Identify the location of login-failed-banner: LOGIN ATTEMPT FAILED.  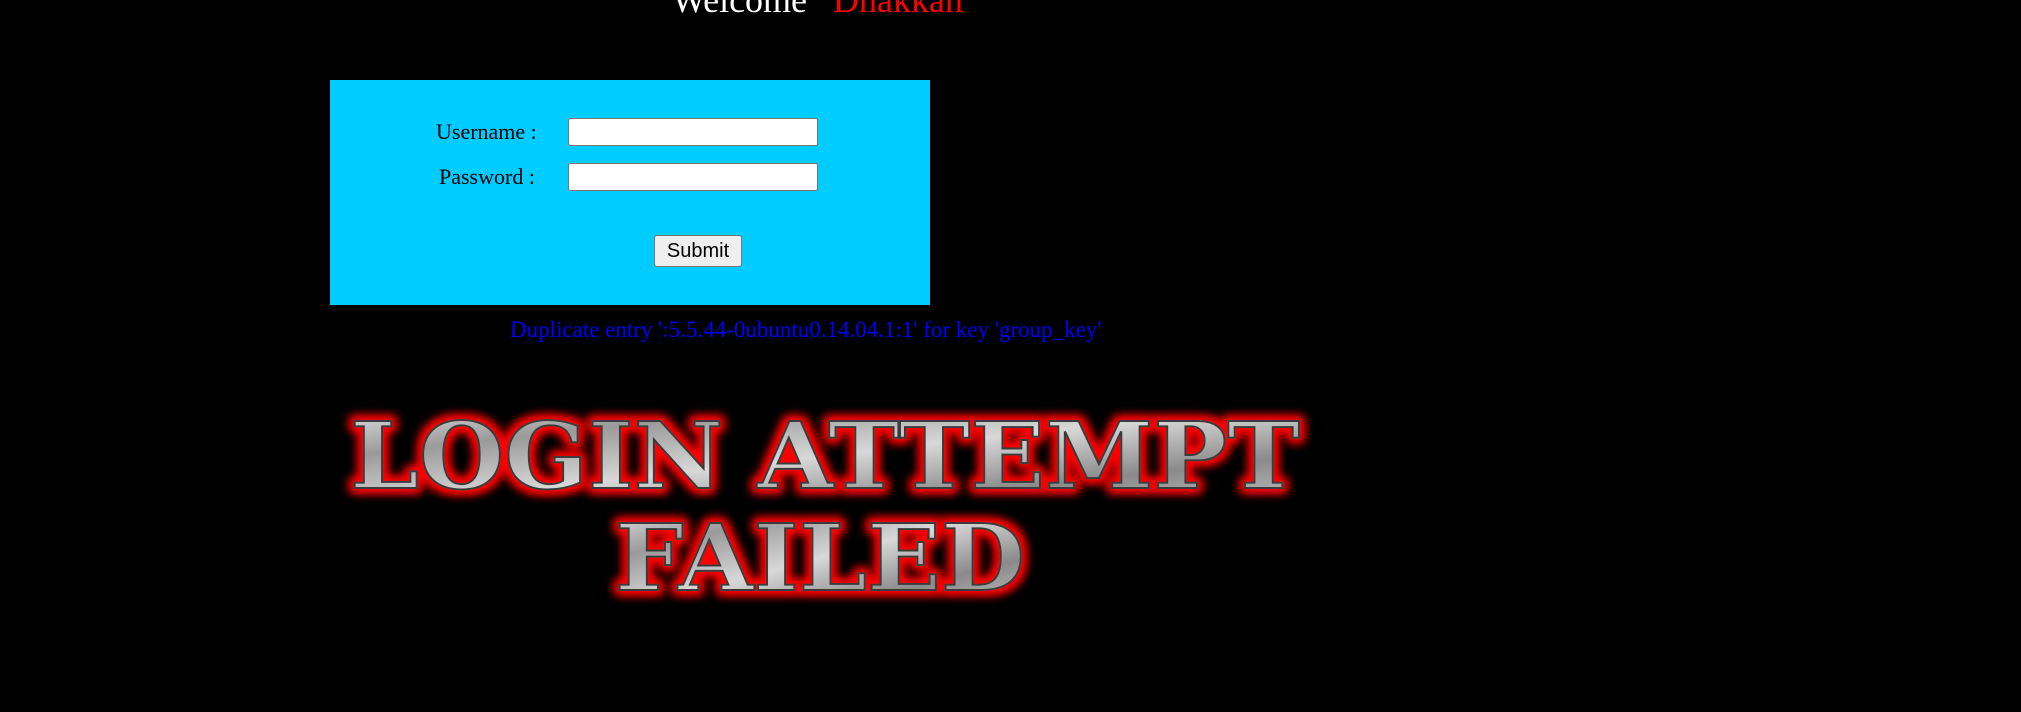
(825, 510).